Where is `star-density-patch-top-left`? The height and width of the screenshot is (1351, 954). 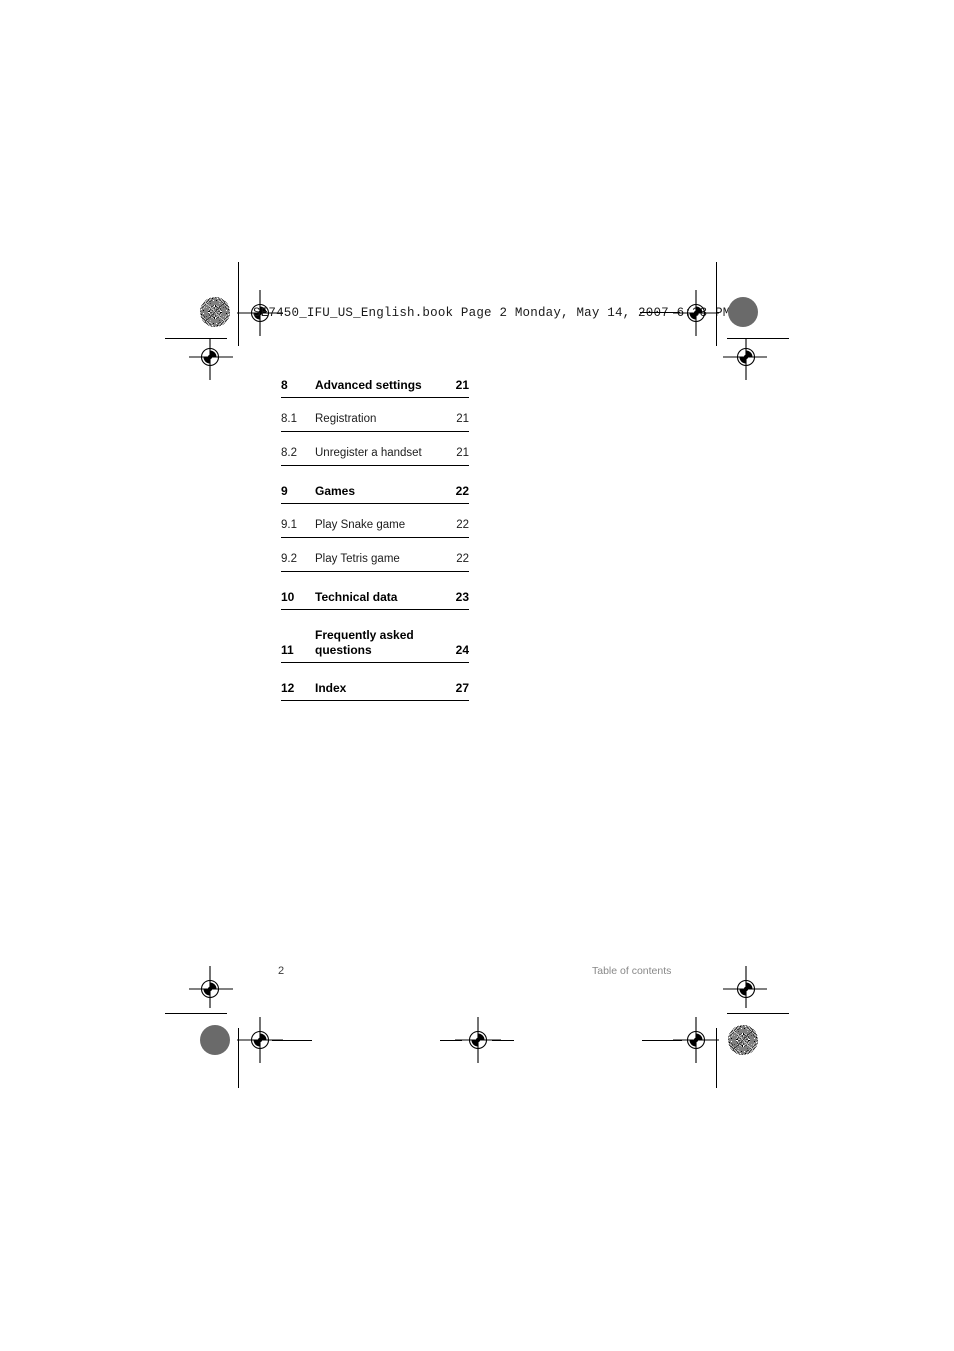 star-density-patch-top-left is located at coordinates (215, 312).